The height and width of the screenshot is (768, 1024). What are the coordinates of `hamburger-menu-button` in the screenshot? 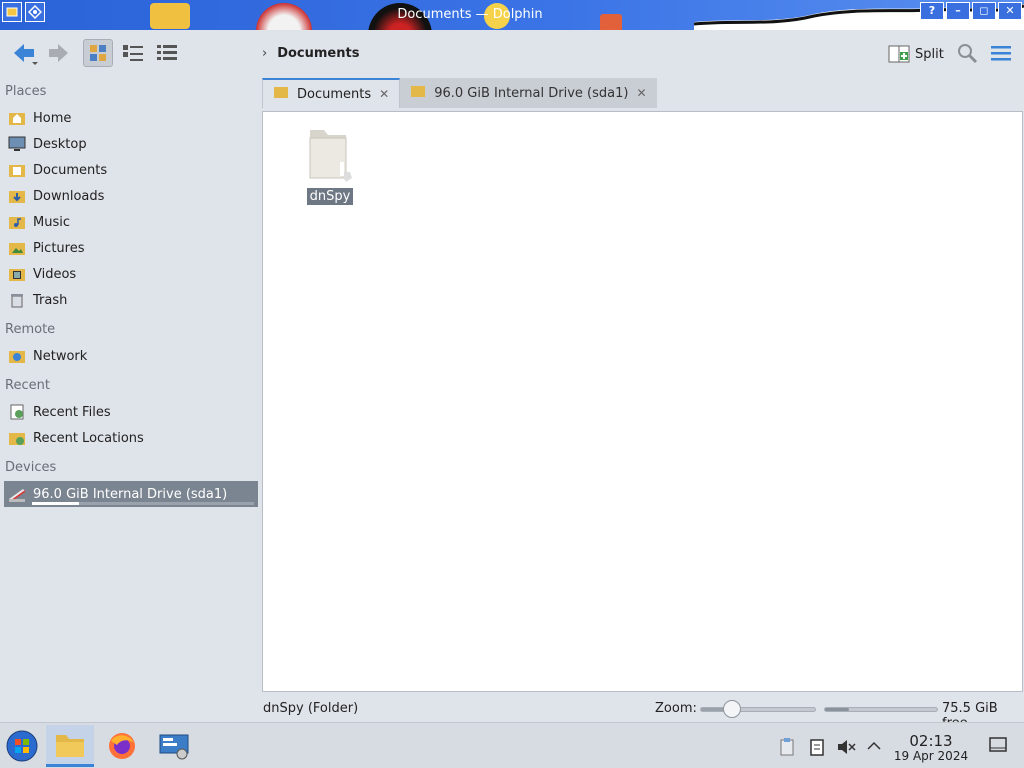 It's located at (1001, 53).